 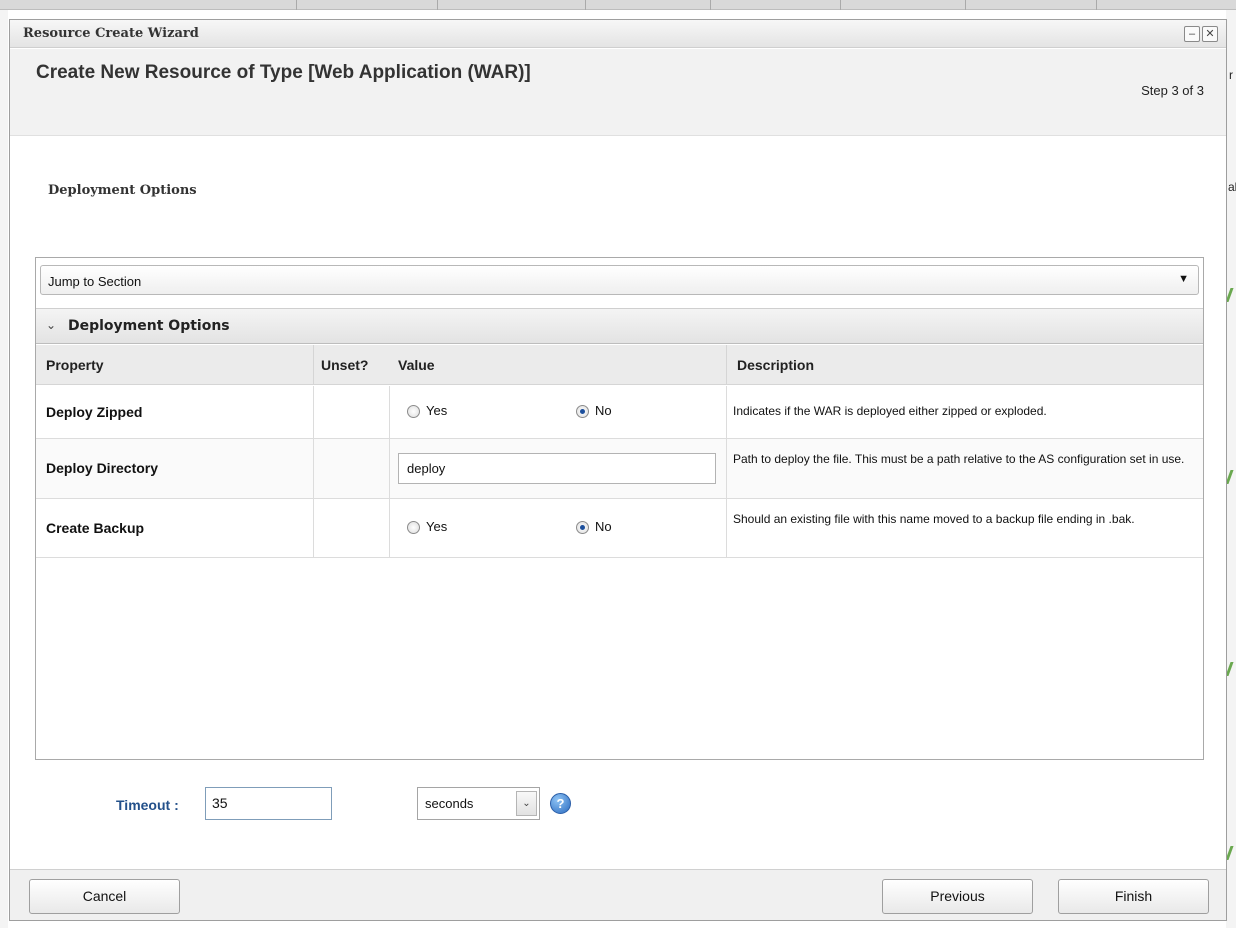 What do you see at coordinates (449, 803) in the screenshot?
I see `timeout-unit-value: seconds` at bounding box center [449, 803].